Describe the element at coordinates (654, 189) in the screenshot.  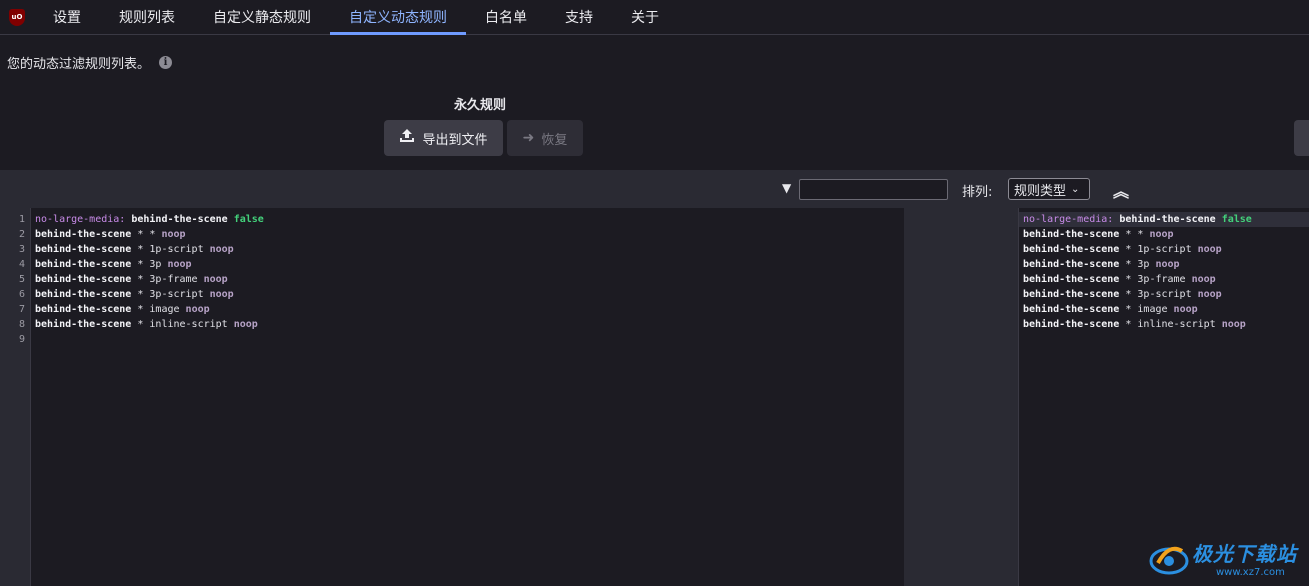
I see `rules-toolbar: ▼ 排列: 规则类型 ⌄ ︽` at that location.